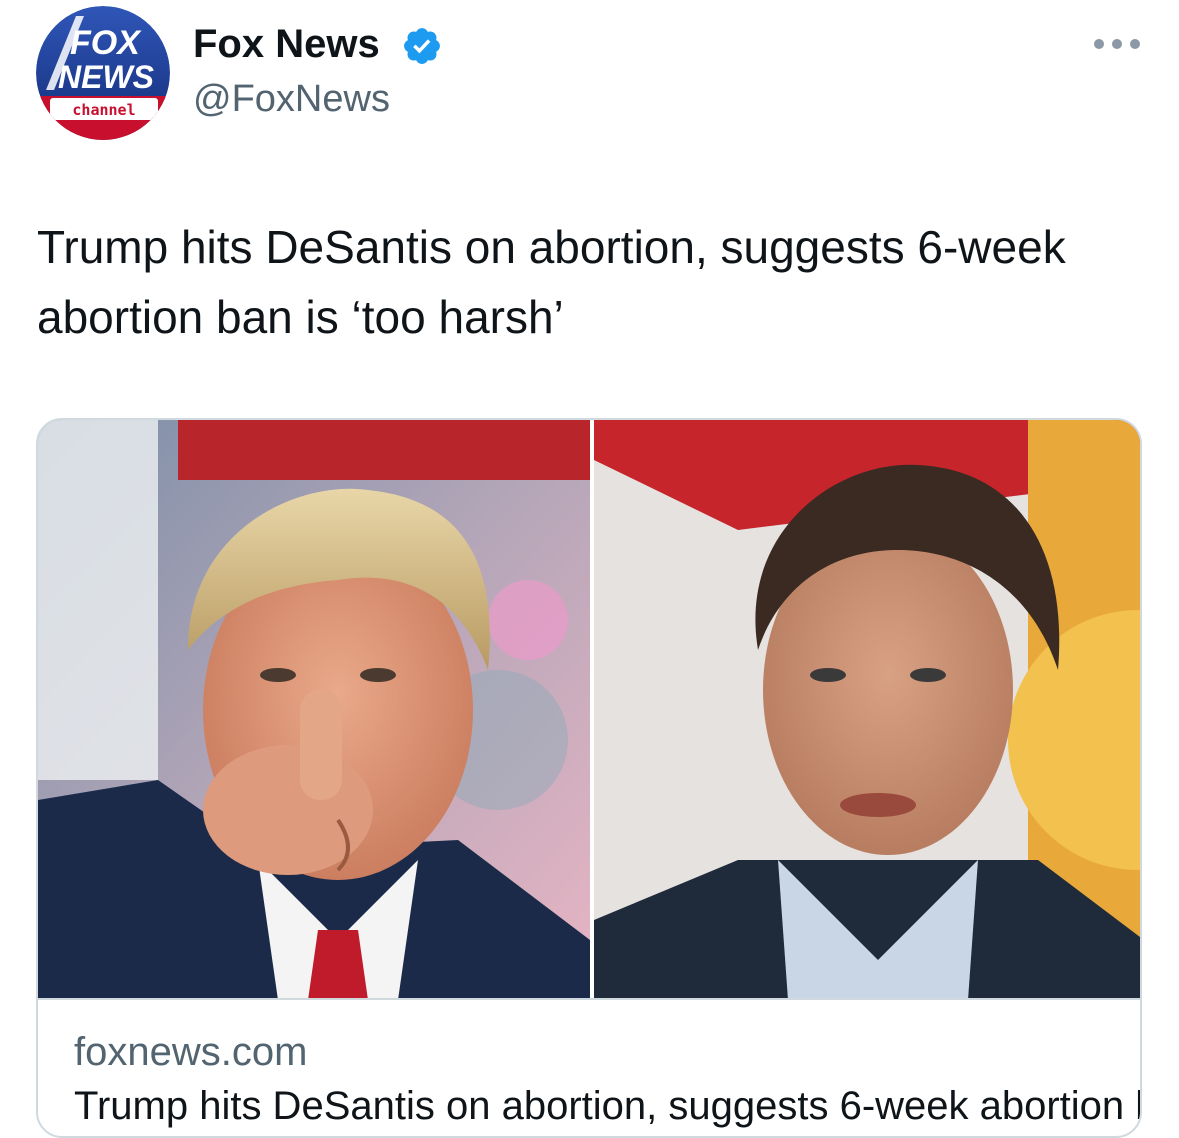 The height and width of the screenshot is (1138, 1179). What do you see at coordinates (589, 999) in the screenshot?
I see `card-divider` at bounding box center [589, 999].